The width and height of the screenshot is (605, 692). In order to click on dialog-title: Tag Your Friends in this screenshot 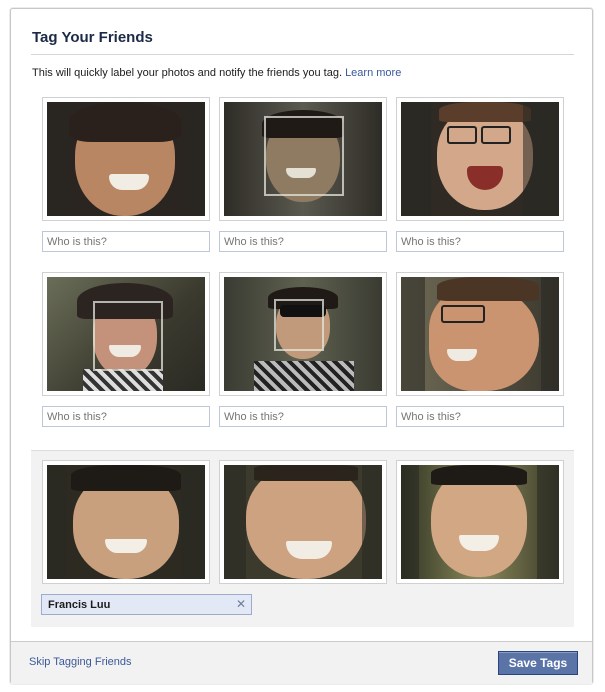, I will do `click(92, 37)`.